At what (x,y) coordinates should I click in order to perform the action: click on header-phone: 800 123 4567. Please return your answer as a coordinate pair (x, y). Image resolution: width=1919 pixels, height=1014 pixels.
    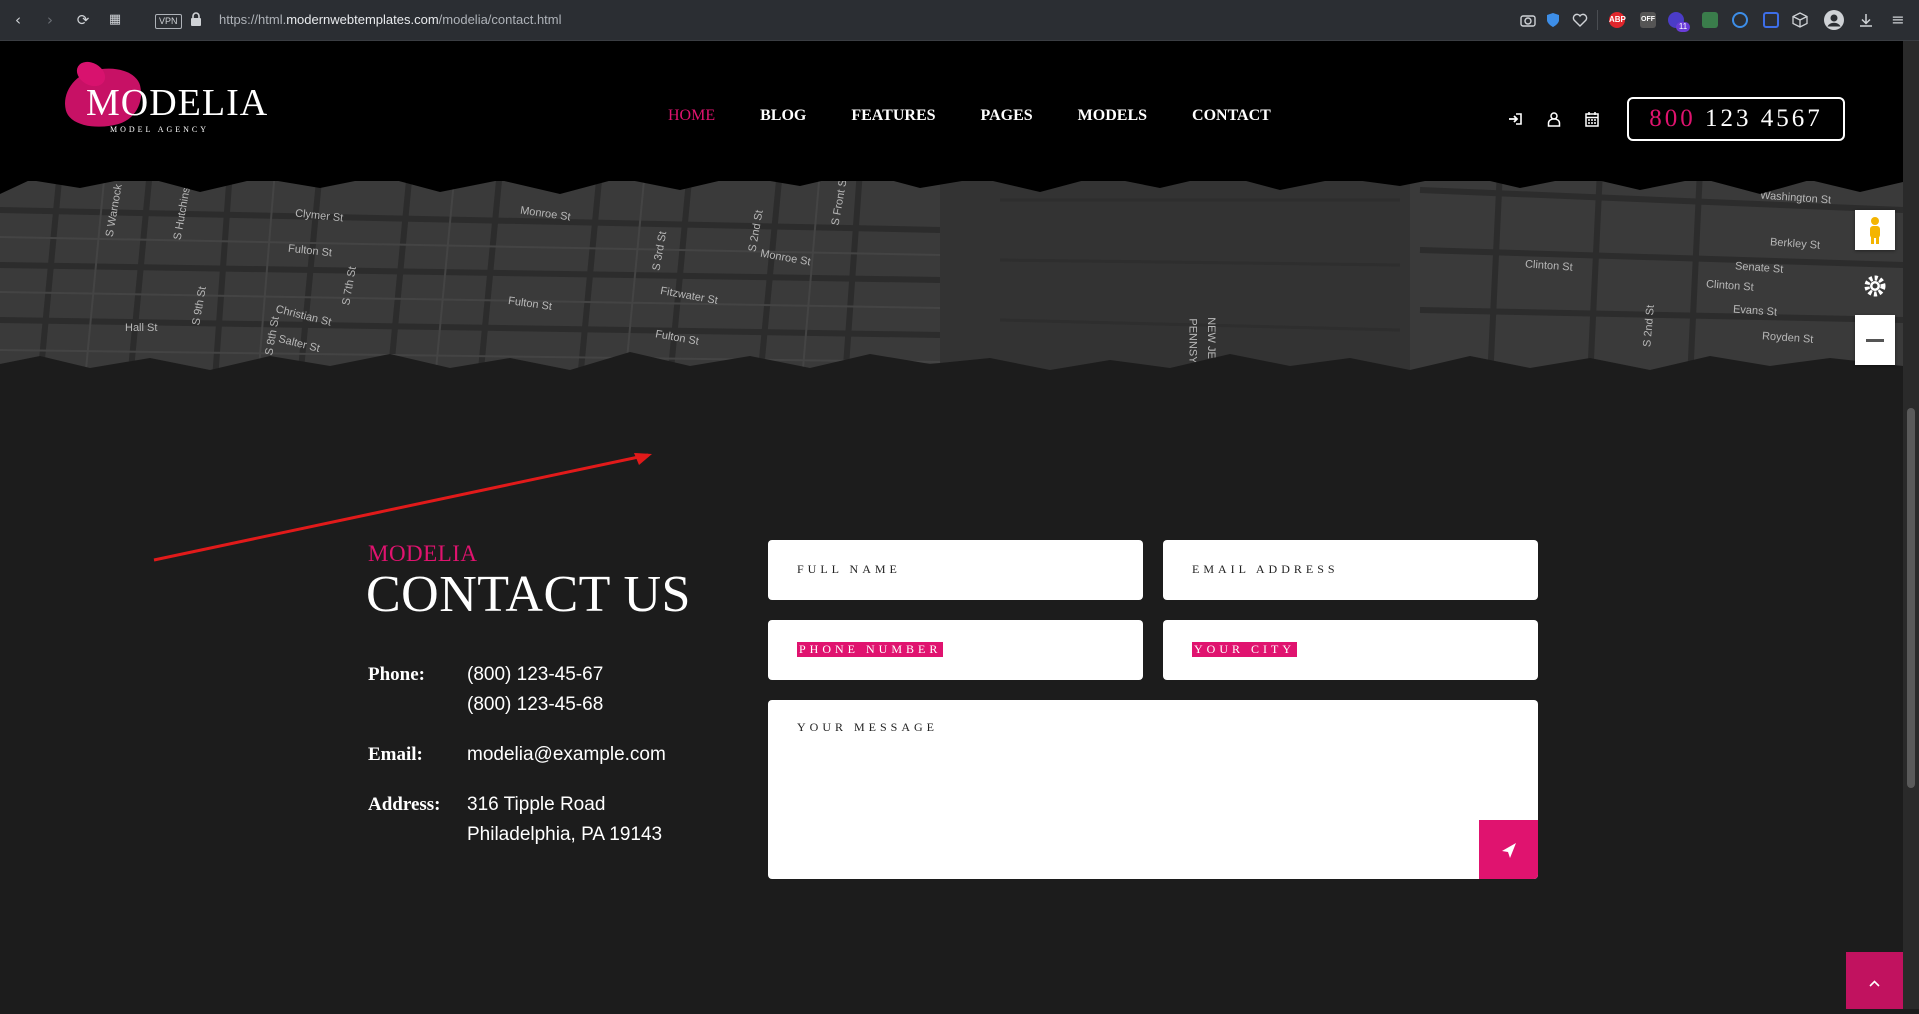
    Looking at the image, I should click on (1736, 119).